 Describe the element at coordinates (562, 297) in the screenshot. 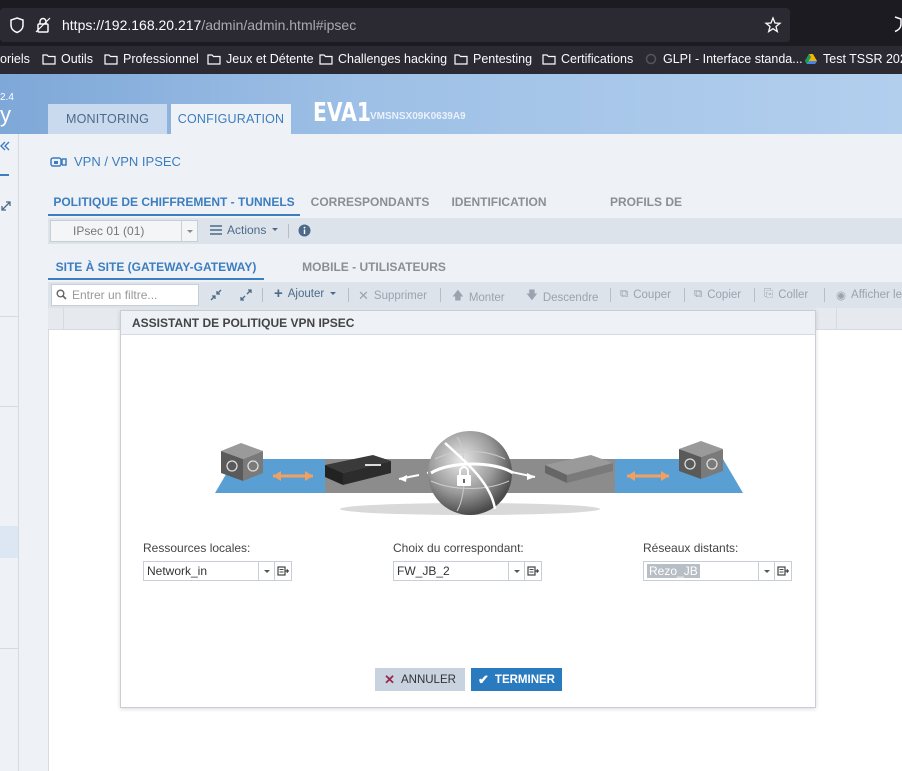

I see `move-down-button: 🡇 Descendre` at that location.